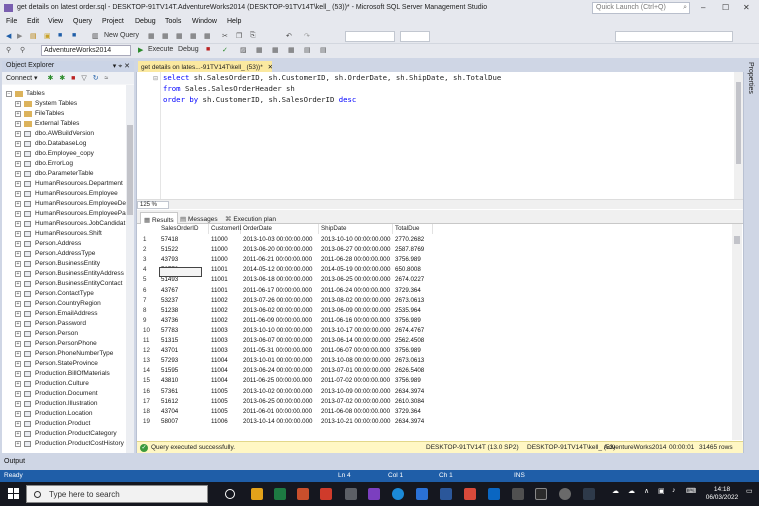  What do you see at coordinates (22, 50) in the screenshot?
I see `disconnect-icon: ⚲` at bounding box center [22, 50].